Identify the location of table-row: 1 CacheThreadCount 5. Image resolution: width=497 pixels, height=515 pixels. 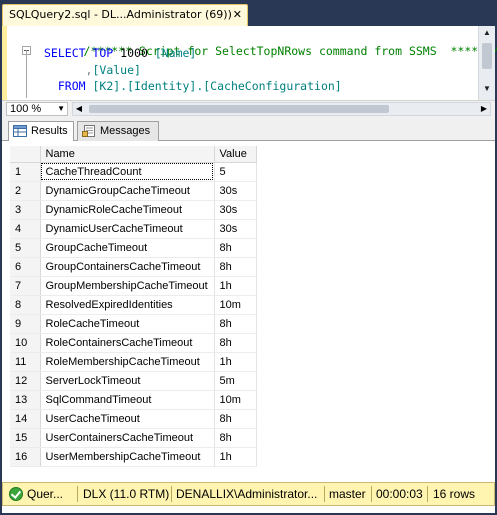
(133, 172).